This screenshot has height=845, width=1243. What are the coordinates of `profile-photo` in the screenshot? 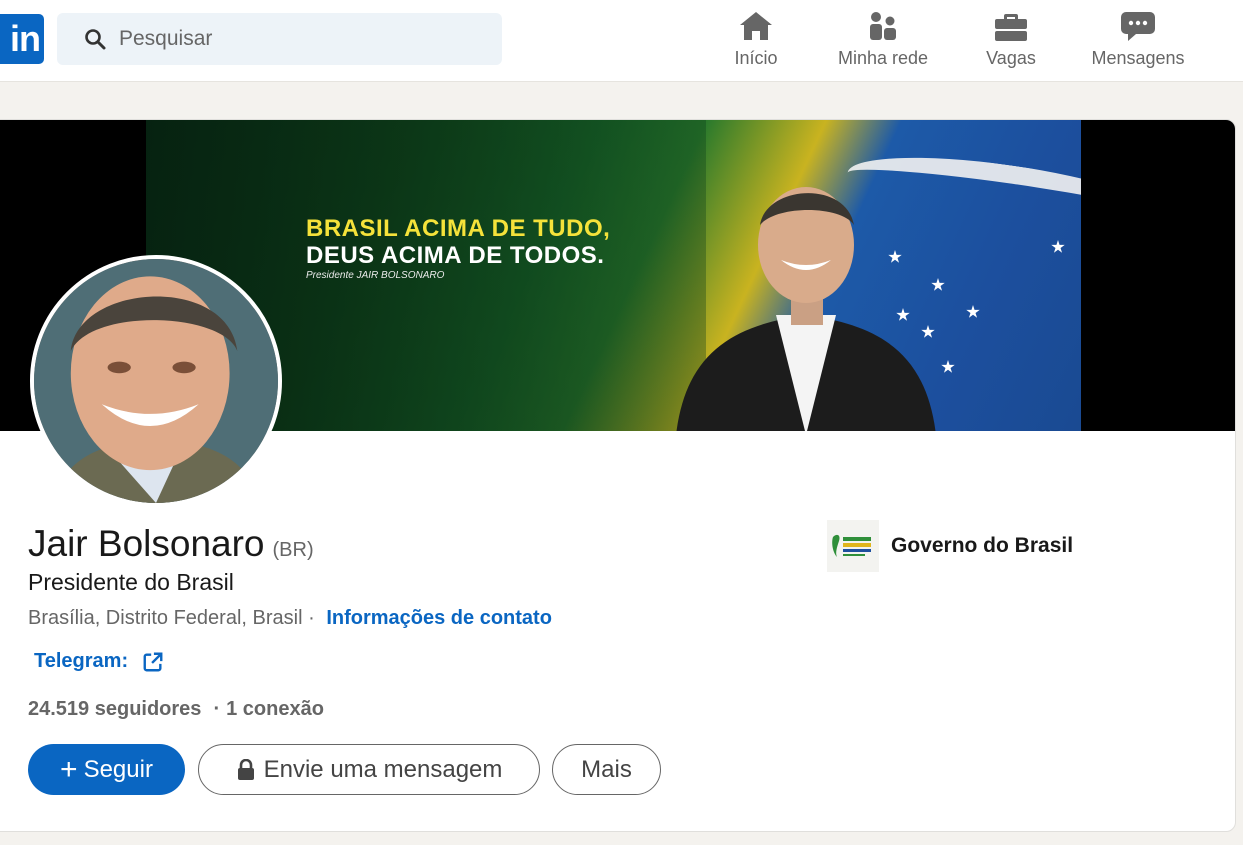 It's located at (156, 381).